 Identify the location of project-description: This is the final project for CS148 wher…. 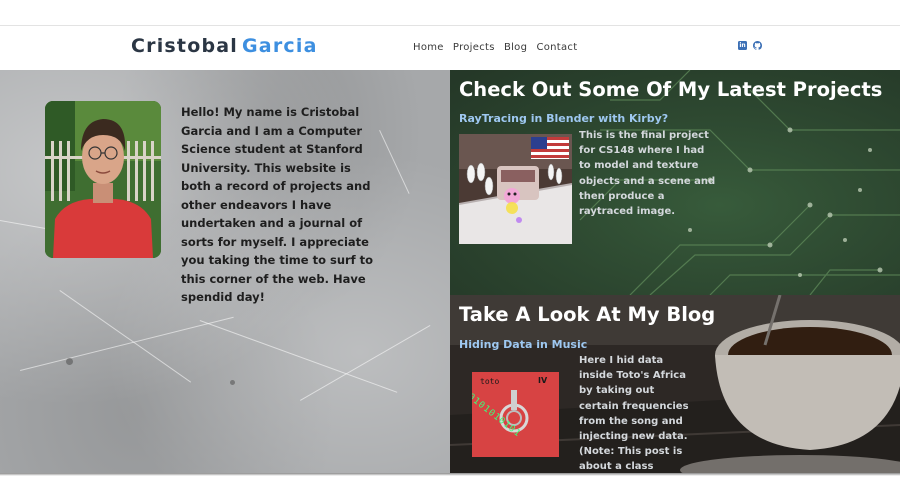
(647, 174).